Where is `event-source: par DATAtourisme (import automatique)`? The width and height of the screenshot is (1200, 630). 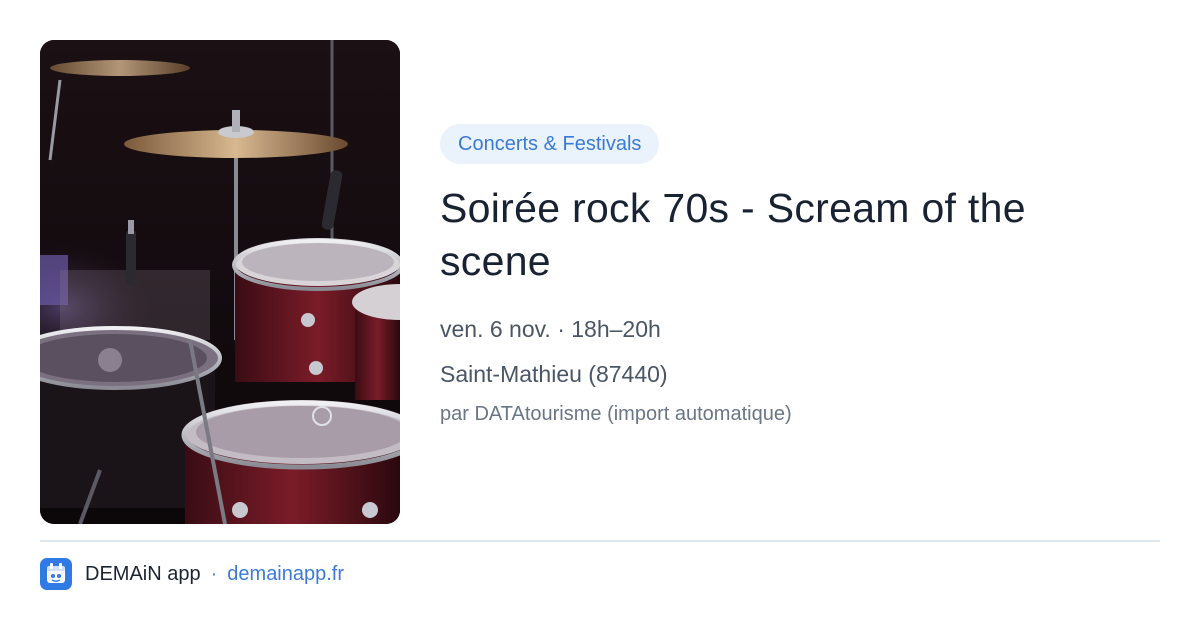 event-source: par DATAtourisme (import automatique) is located at coordinates (616, 414).